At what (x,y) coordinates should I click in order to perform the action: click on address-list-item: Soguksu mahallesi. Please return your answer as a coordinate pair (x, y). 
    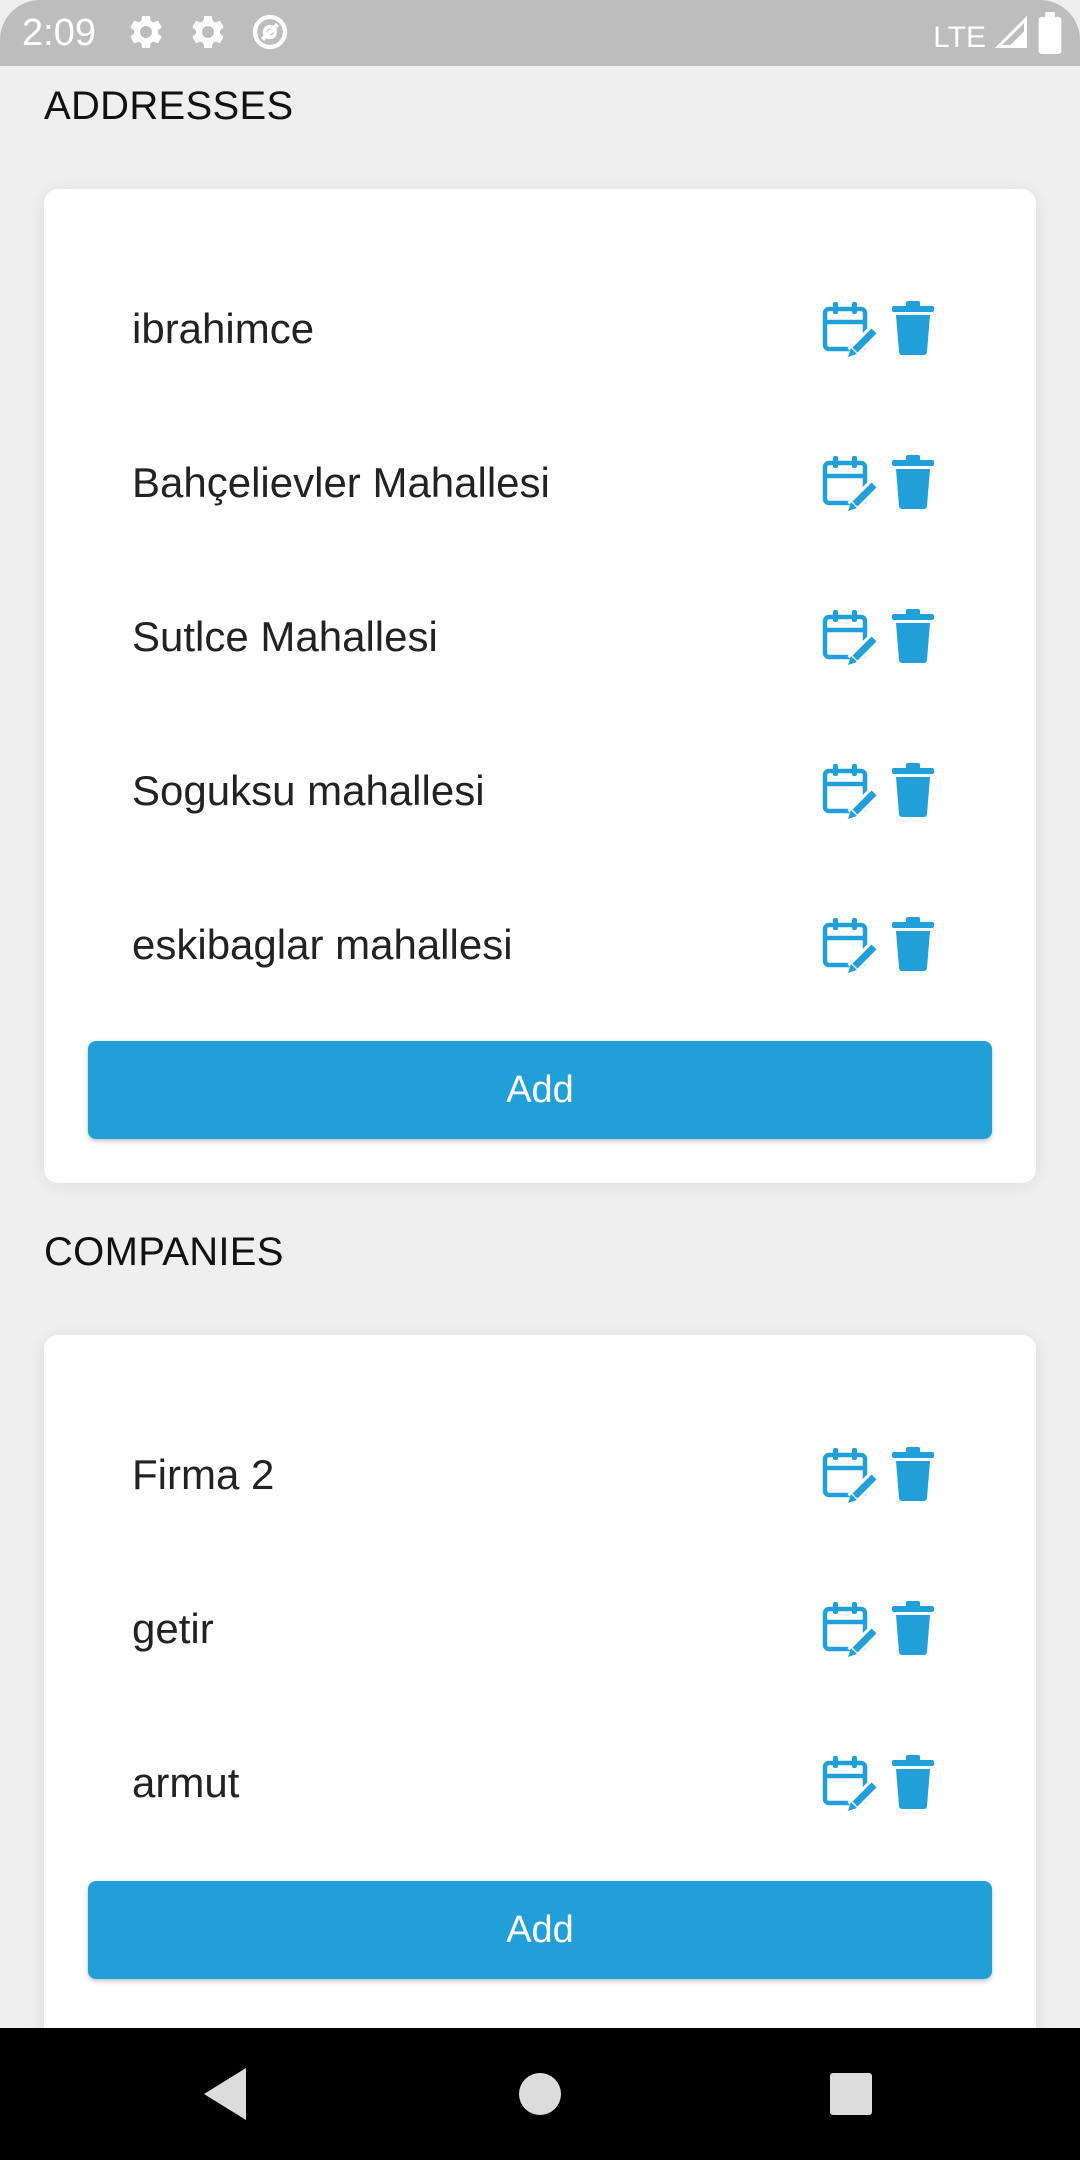
    Looking at the image, I should click on (540, 791).